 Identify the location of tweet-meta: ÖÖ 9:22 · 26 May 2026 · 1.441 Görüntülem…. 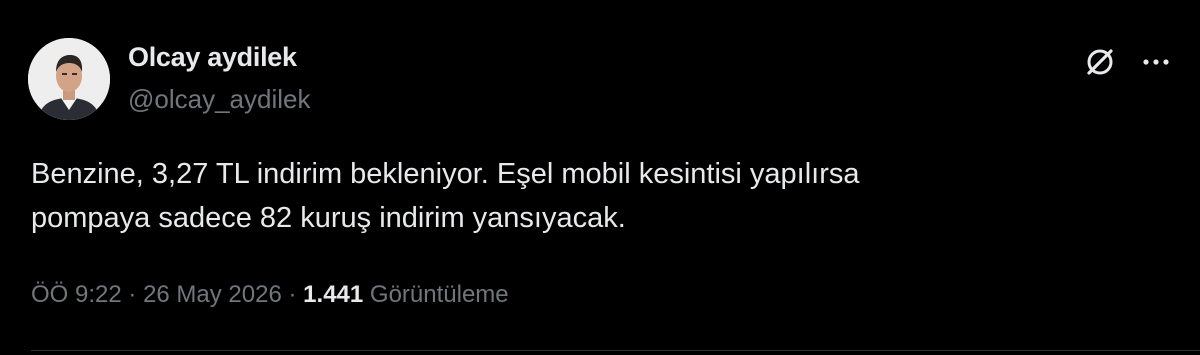
(270, 295).